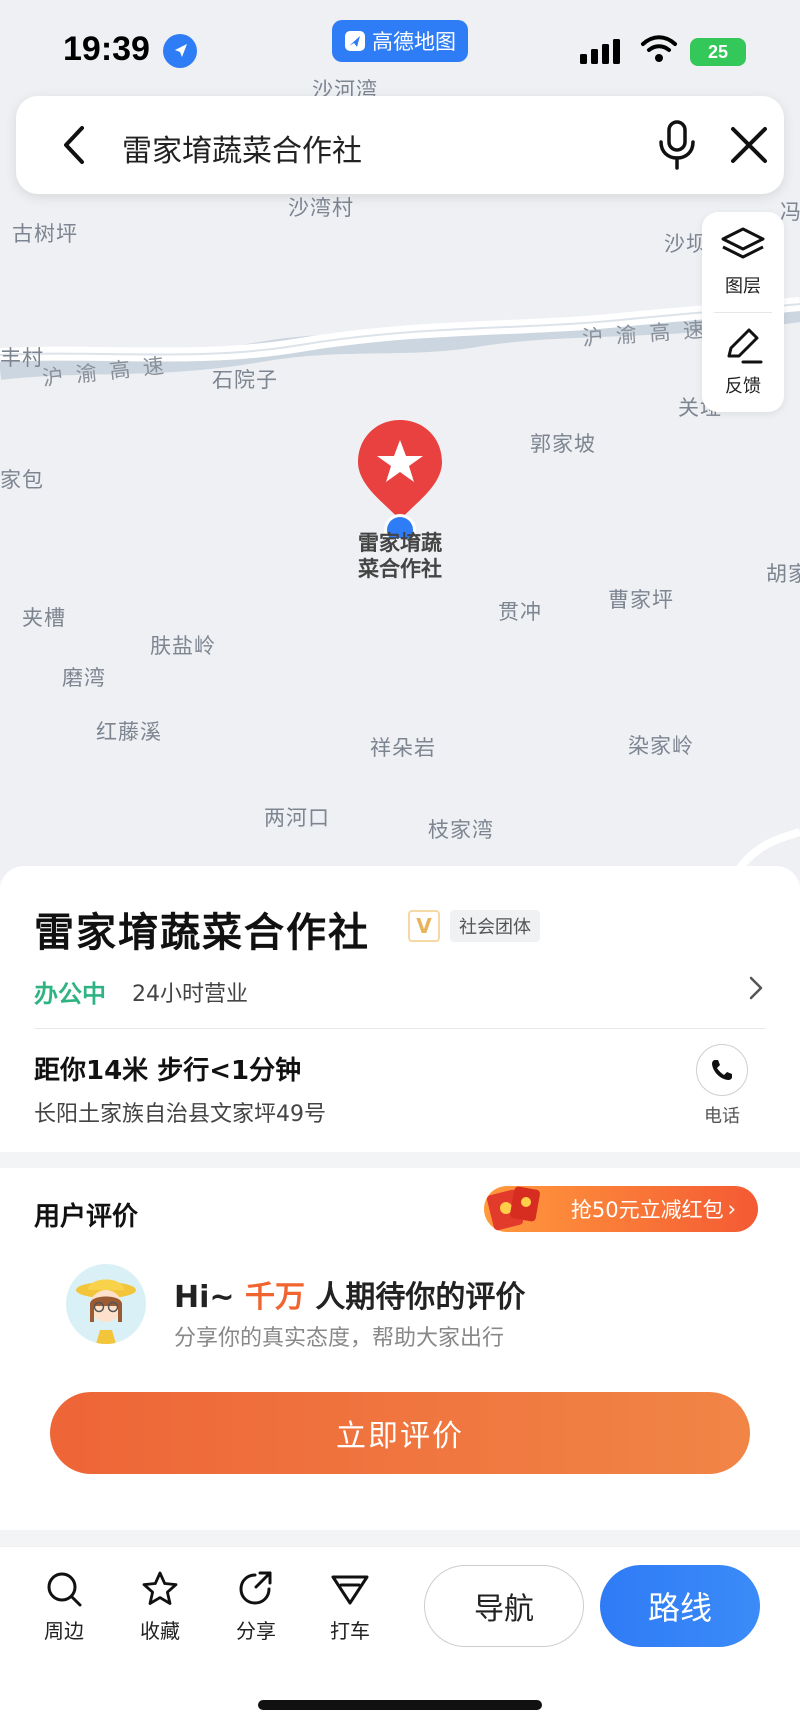 This screenshot has height=1731, width=800. I want to click on taxi-label: 打车, so click(350, 1631).